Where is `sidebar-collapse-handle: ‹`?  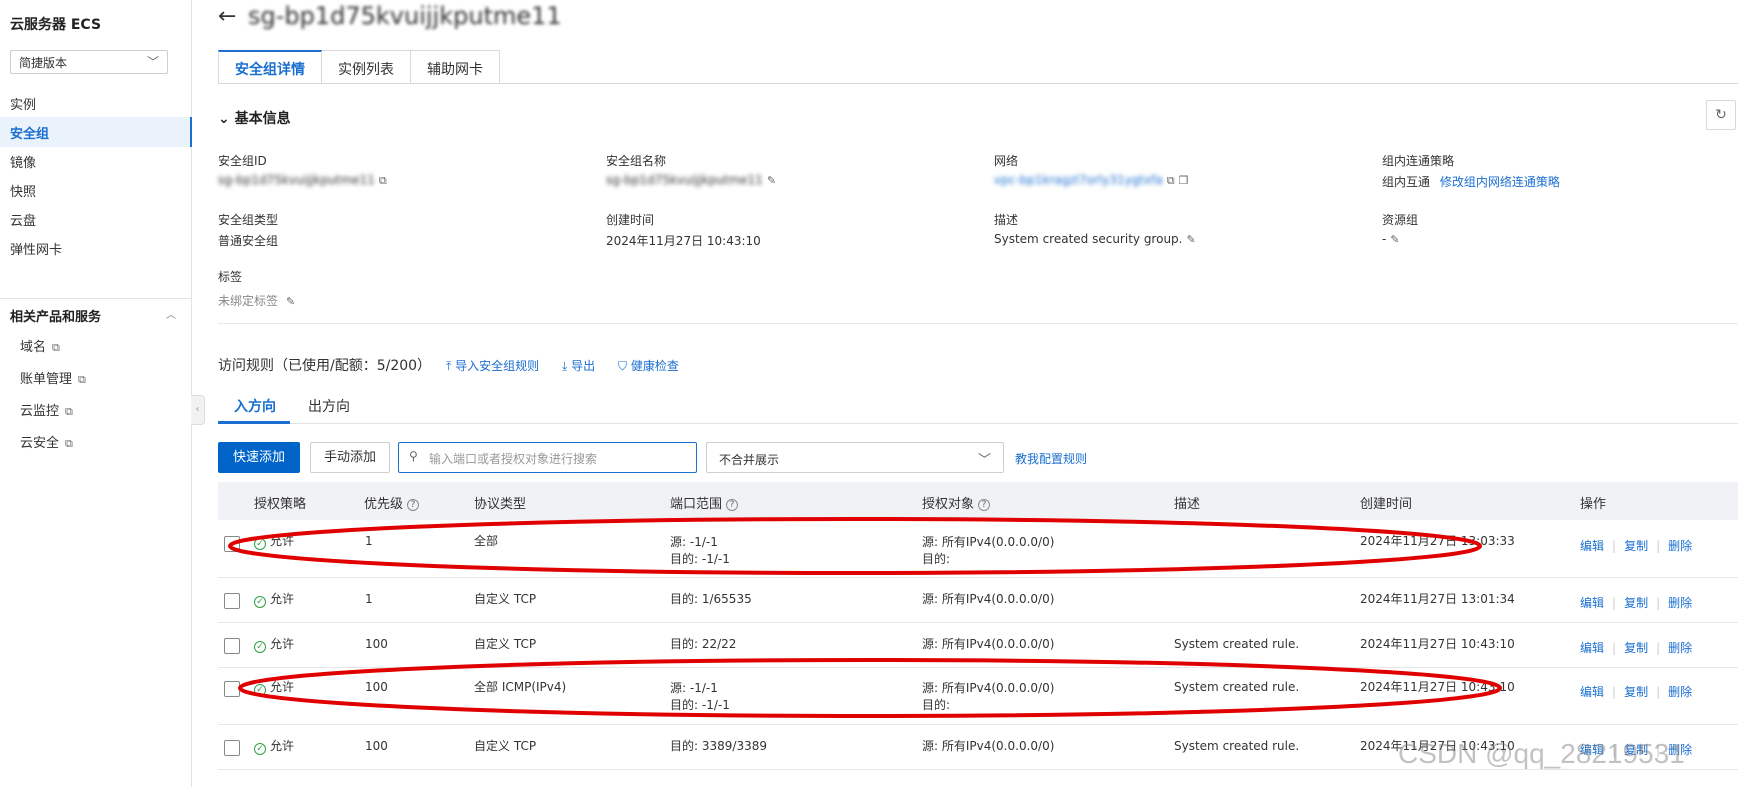 sidebar-collapse-handle: ‹ is located at coordinates (198, 410).